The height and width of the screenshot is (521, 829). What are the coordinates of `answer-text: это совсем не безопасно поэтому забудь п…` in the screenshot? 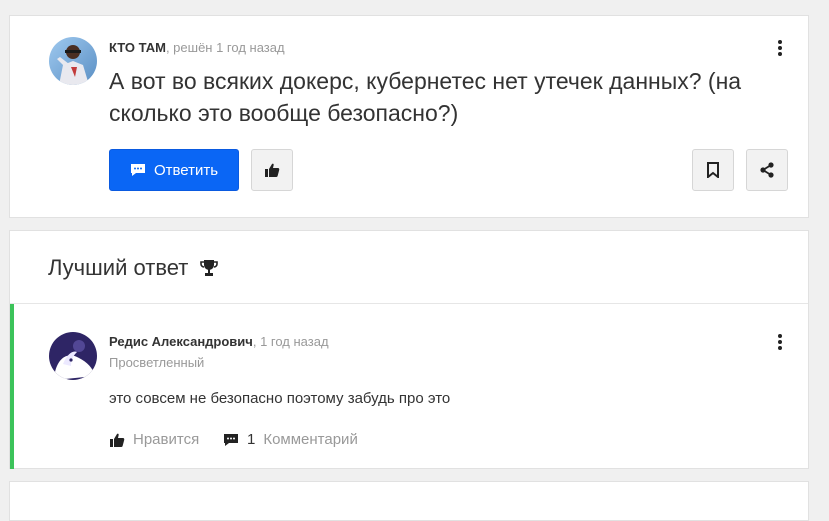 It's located at (280, 398).